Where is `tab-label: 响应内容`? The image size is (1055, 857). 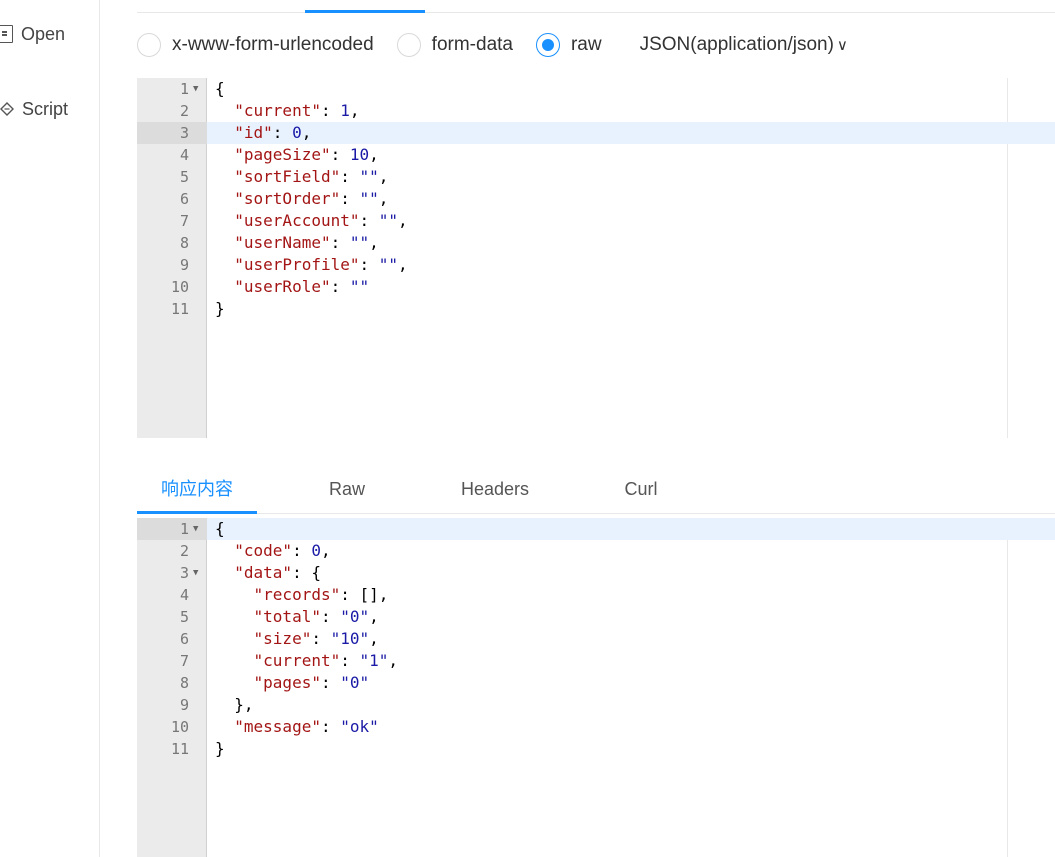
tab-label: 响应内容 is located at coordinates (197, 489).